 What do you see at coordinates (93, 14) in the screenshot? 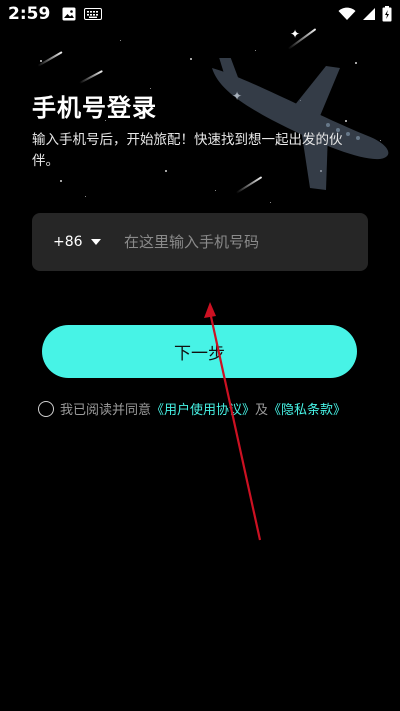
I see `keyboard-notification-icon` at bounding box center [93, 14].